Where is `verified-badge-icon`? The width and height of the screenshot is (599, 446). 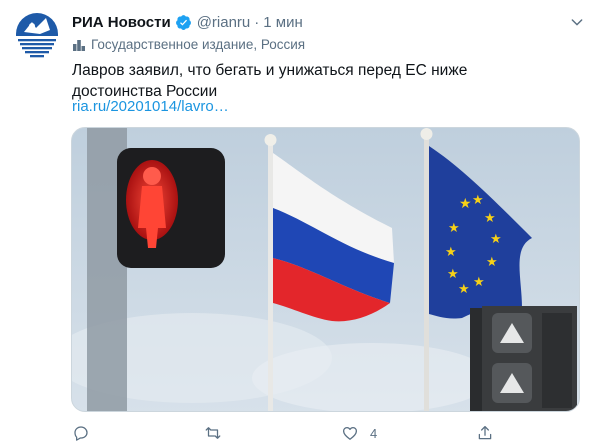
verified-badge-icon is located at coordinates (183, 22).